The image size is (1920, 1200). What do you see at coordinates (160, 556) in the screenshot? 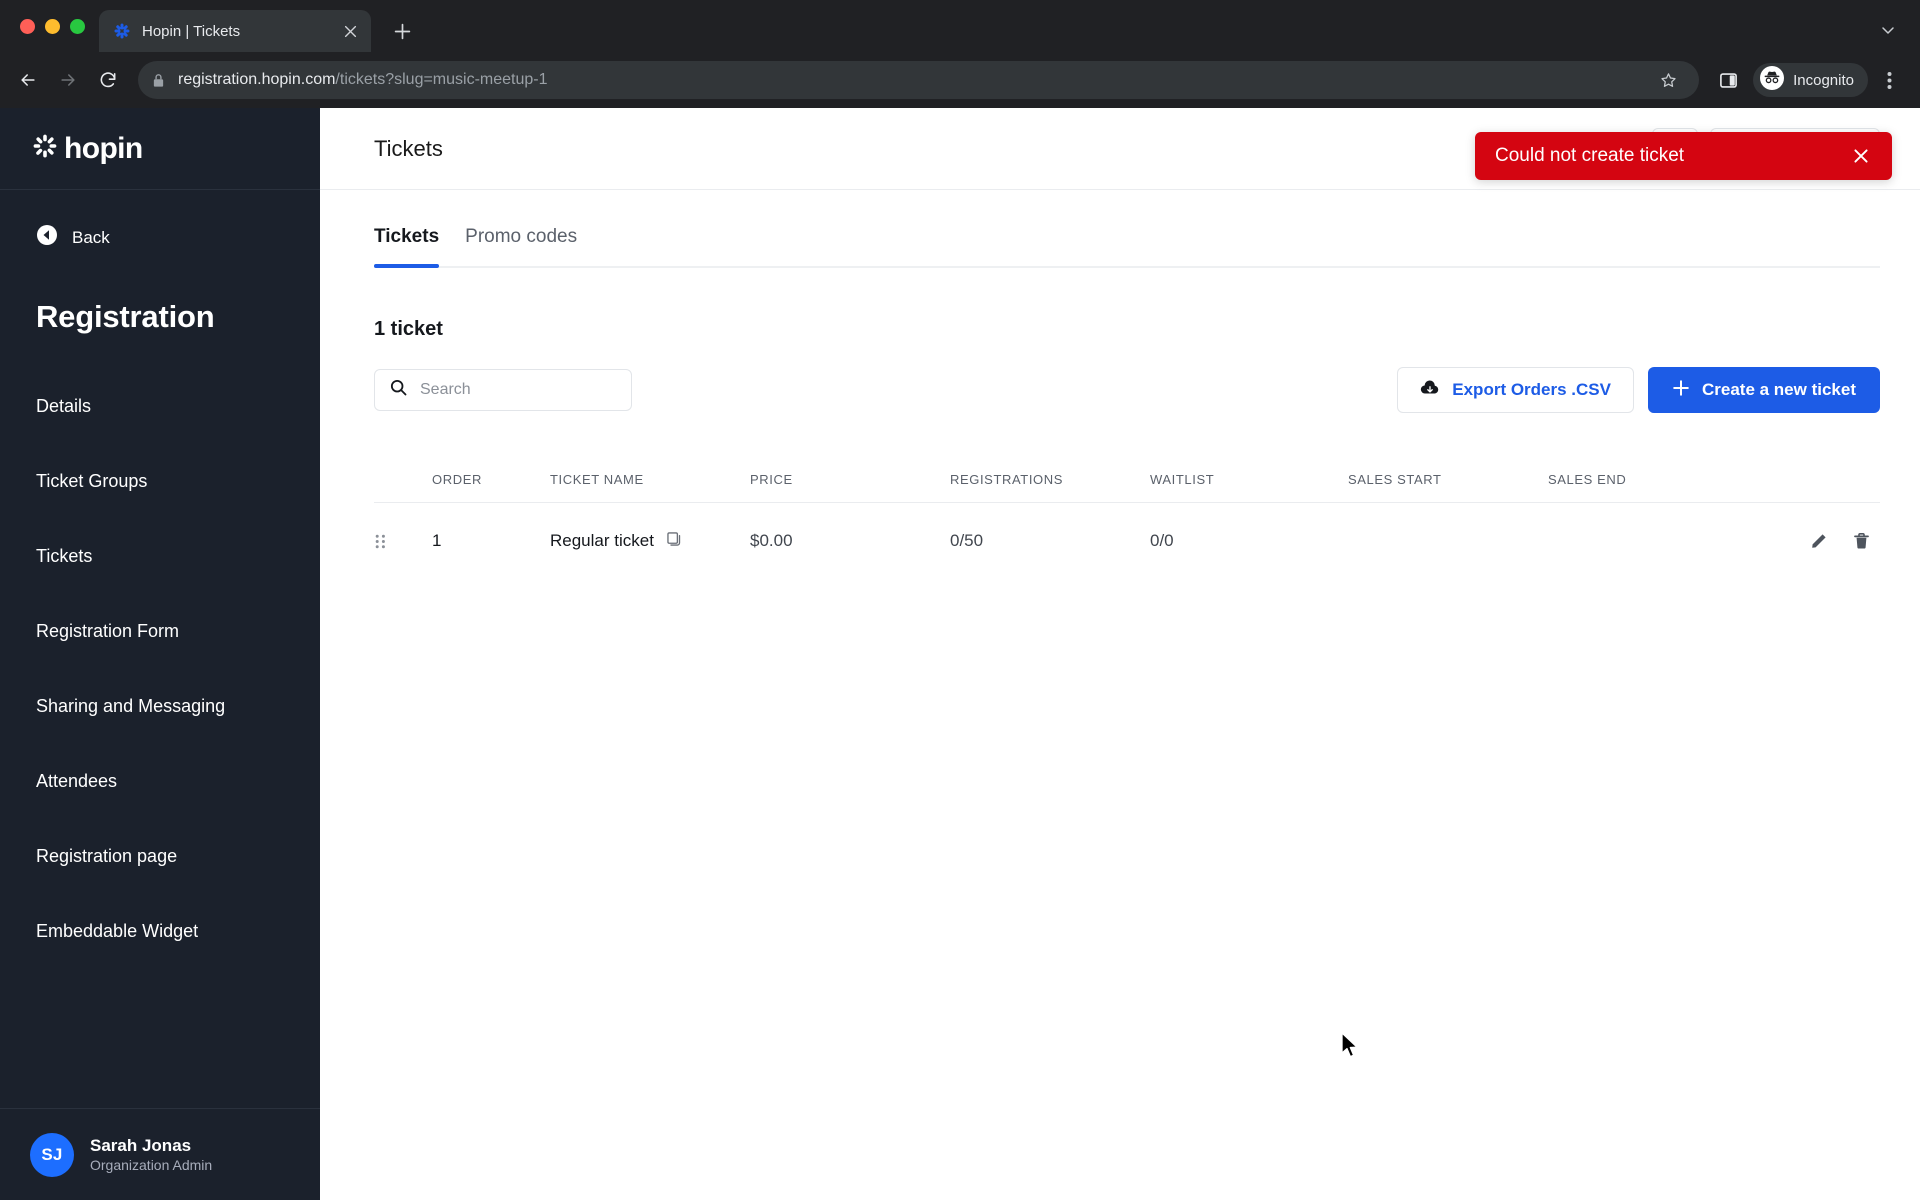
I see `sidebar-item-tickets: Tickets` at bounding box center [160, 556].